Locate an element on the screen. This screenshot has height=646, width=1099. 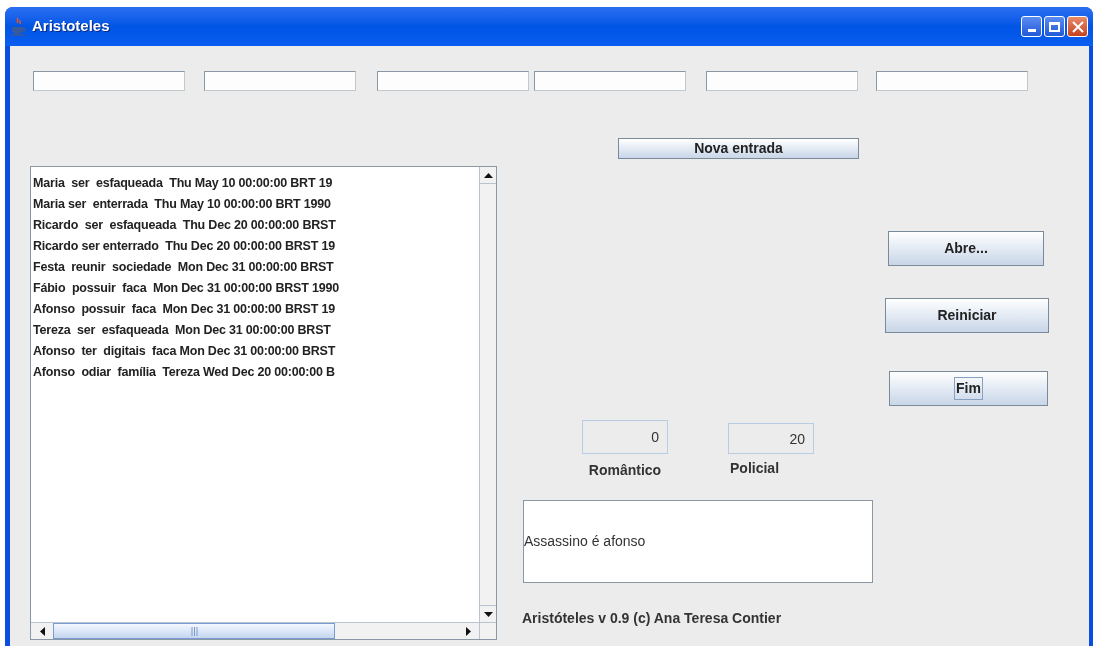
result-text: Assassino é afonso is located at coordinates (585, 541).